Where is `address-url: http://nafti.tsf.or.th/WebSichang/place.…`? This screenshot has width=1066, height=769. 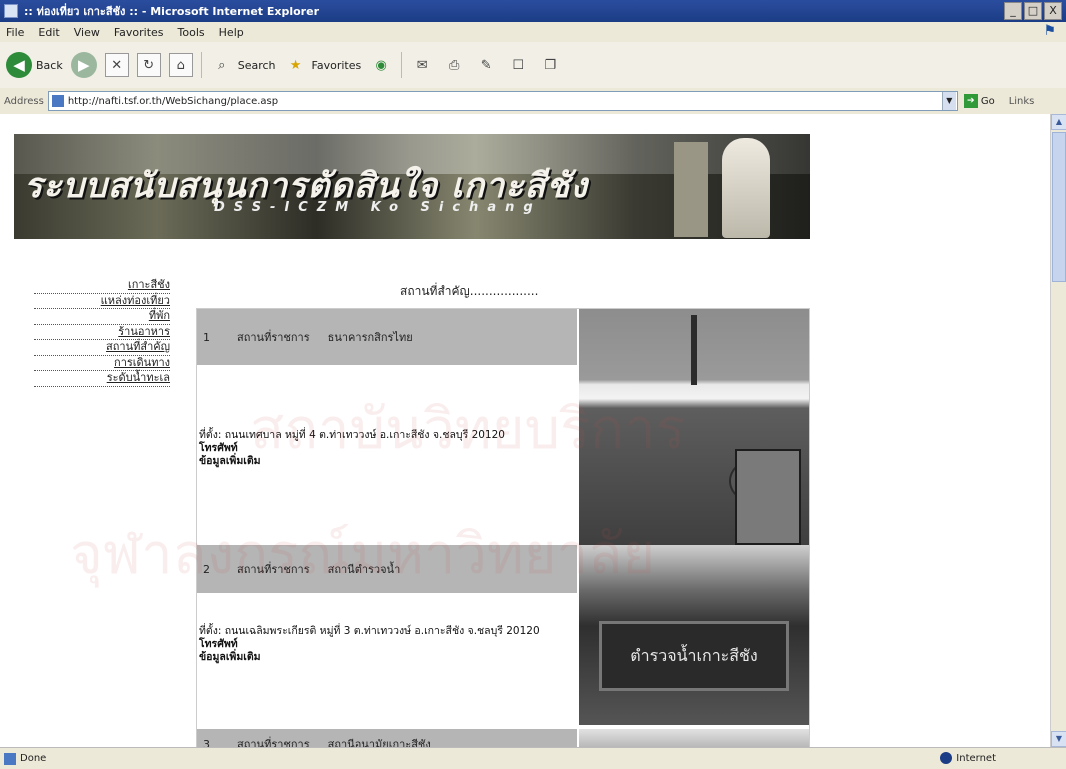 address-url: http://nafti.tsf.or.th/WebSichang/place.… is located at coordinates (173, 101).